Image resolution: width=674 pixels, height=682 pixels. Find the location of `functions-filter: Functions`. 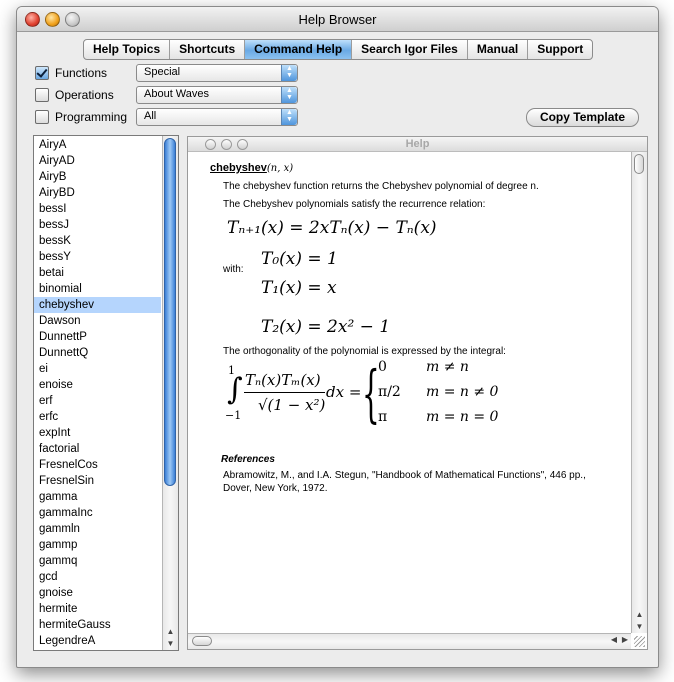

functions-filter: Functions is located at coordinates (71, 73).